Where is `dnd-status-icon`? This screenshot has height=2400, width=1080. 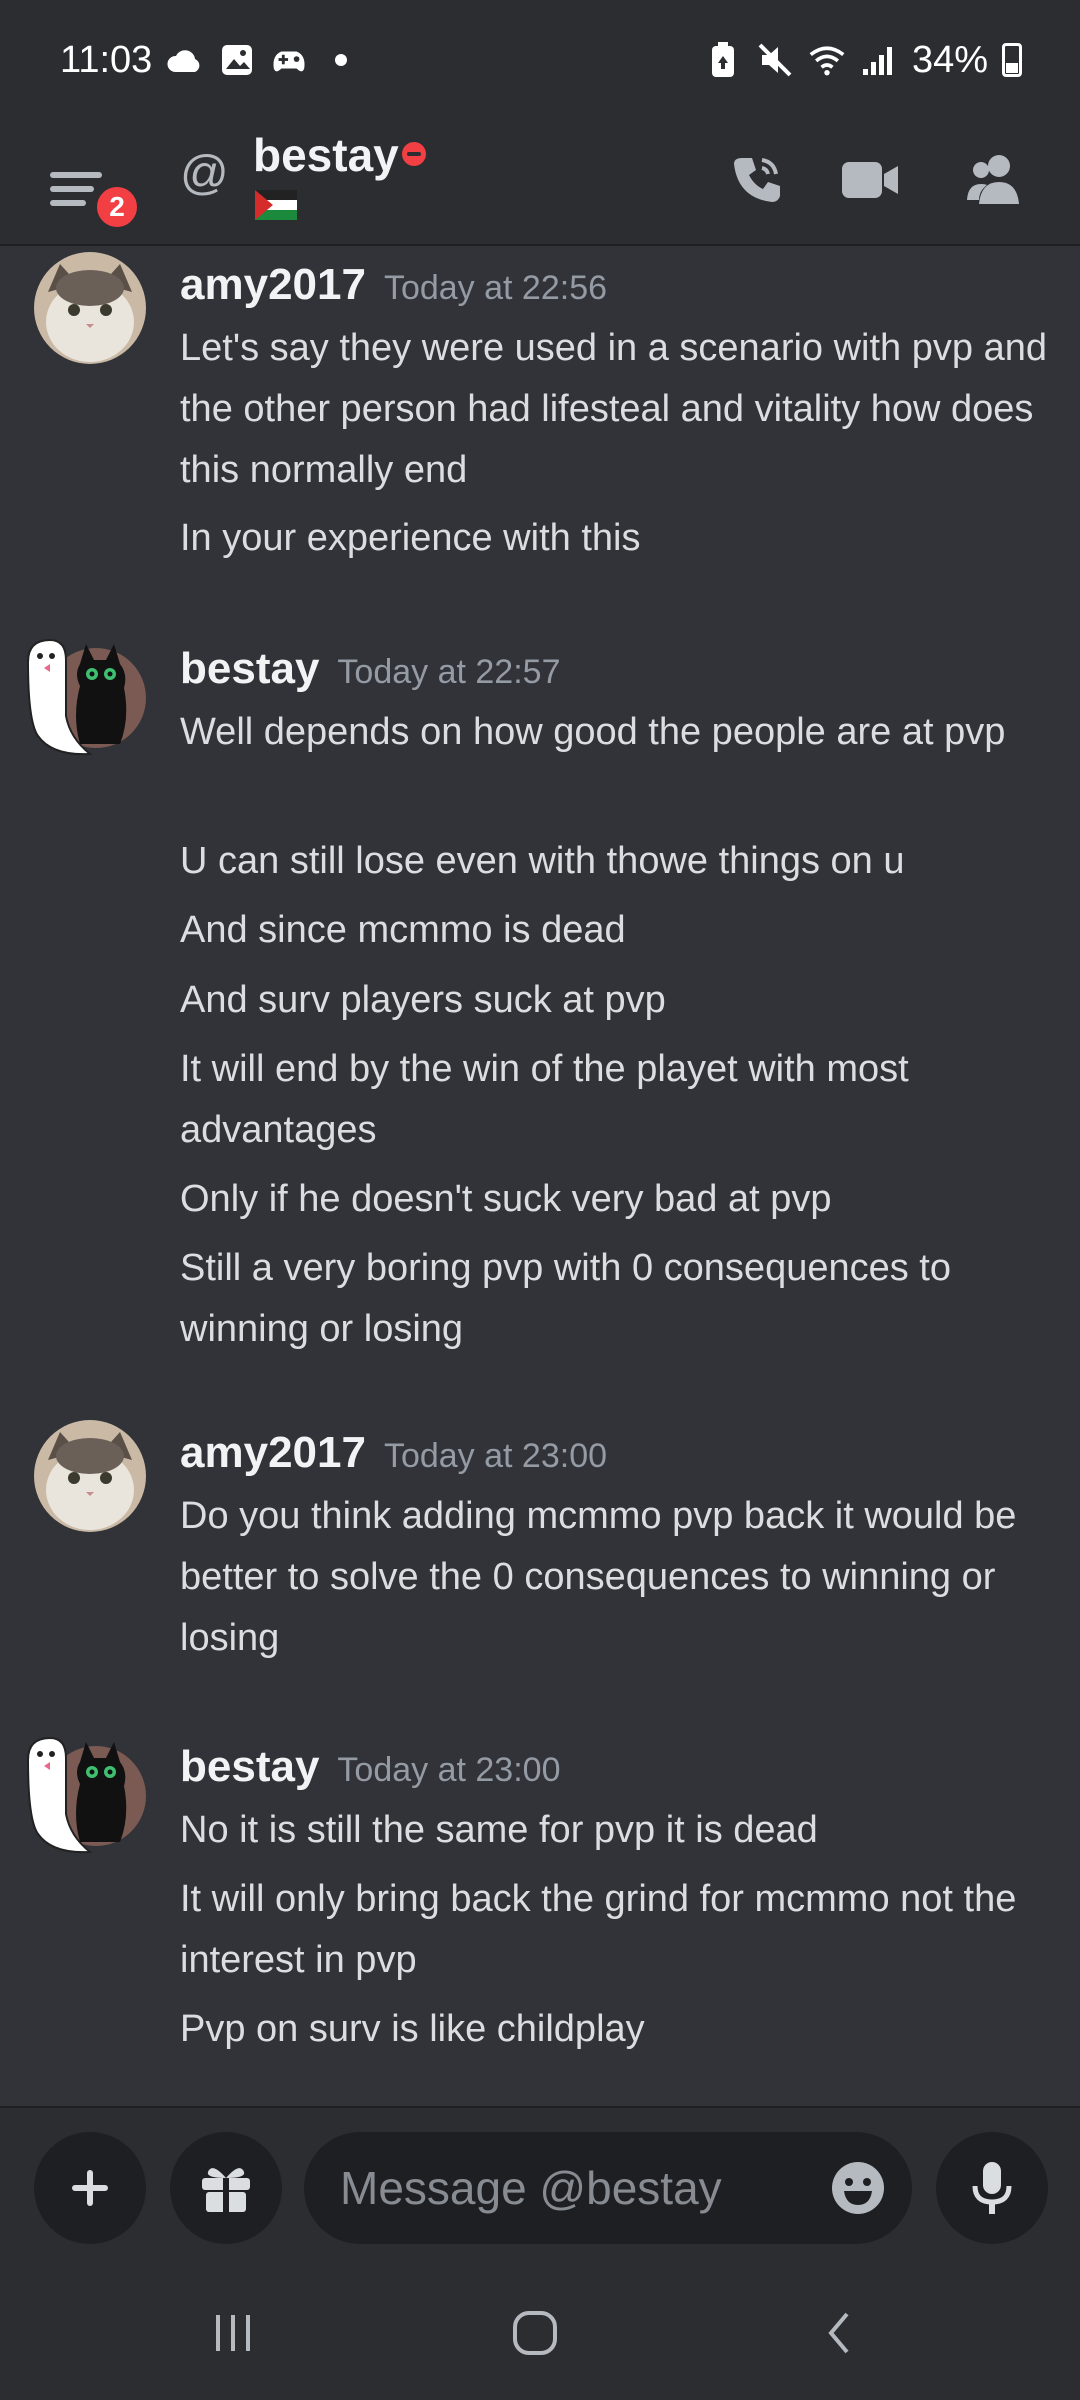 dnd-status-icon is located at coordinates (414, 154).